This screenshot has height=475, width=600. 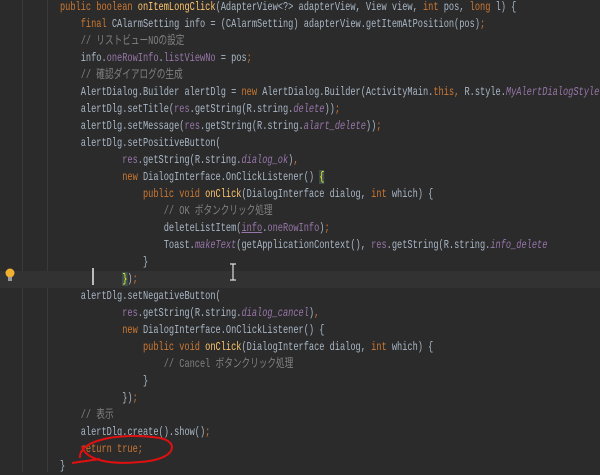 What do you see at coordinates (132, 41) in the screenshot?
I see `code-token: // リストビューNOの設定` at bounding box center [132, 41].